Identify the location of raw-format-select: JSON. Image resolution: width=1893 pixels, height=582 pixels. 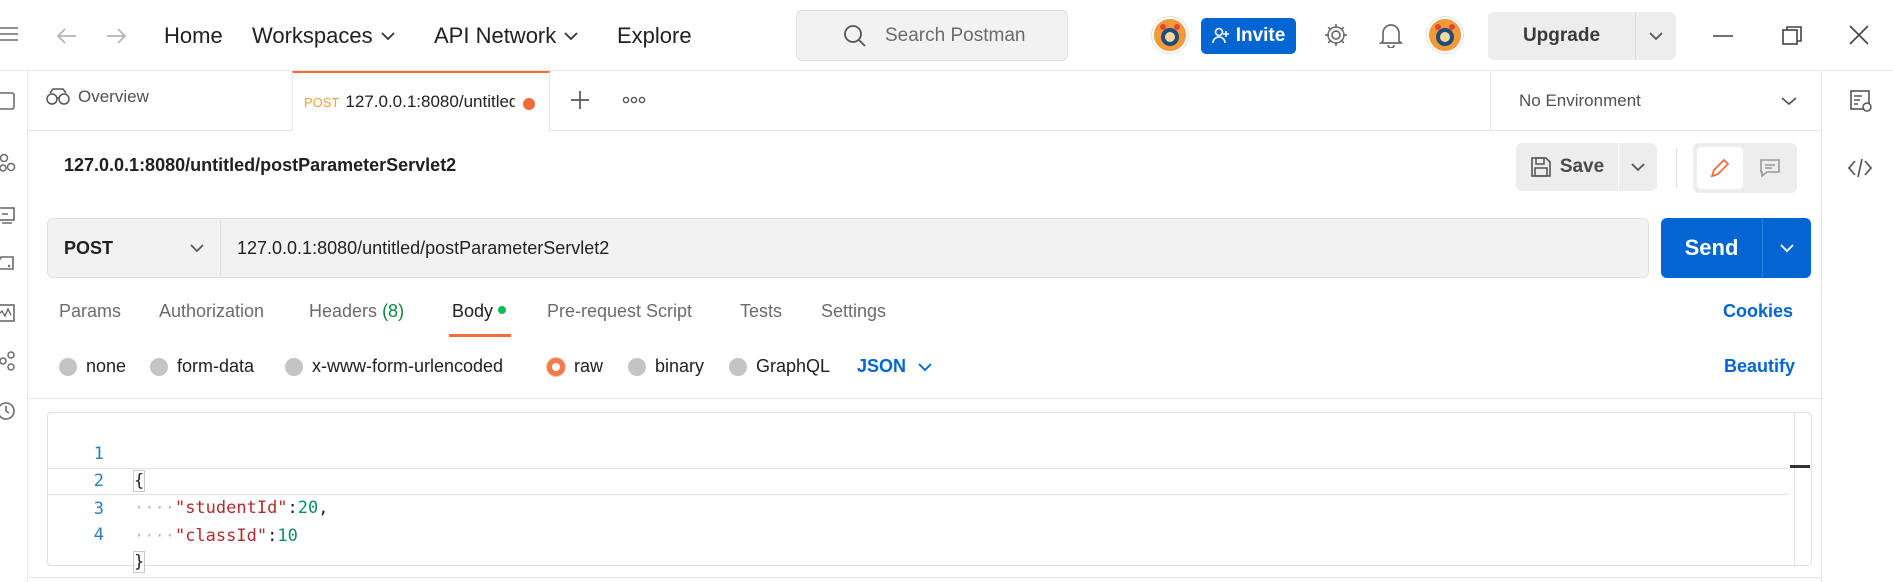
(894, 366).